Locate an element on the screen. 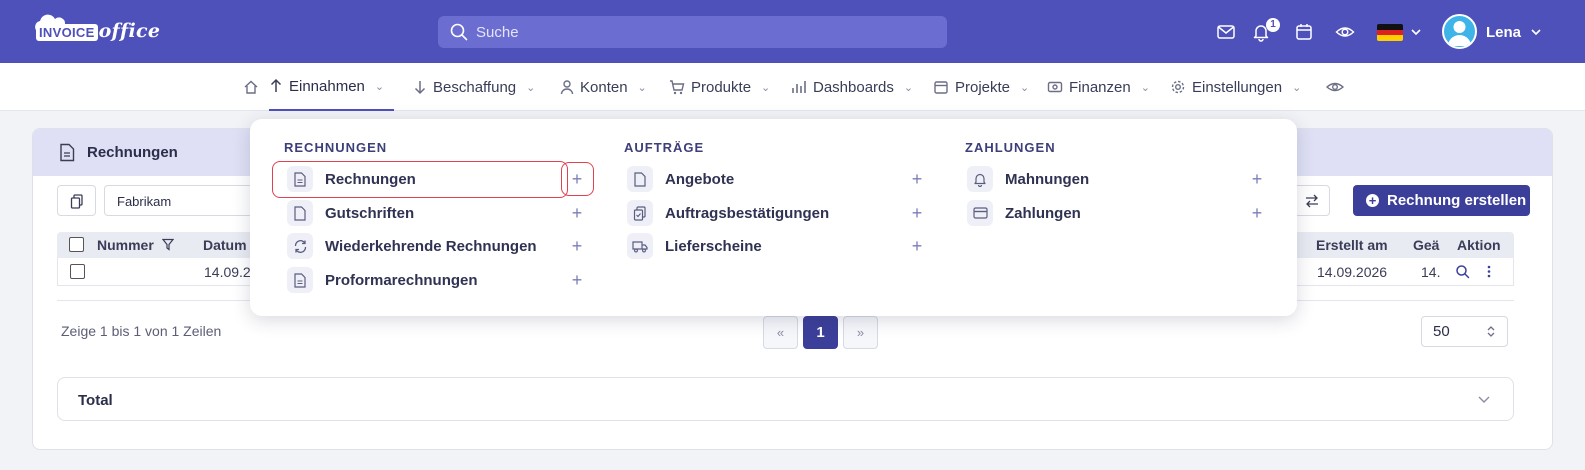 The height and width of the screenshot is (470, 1585). more-vertical-icon is located at coordinates (1489, 271).